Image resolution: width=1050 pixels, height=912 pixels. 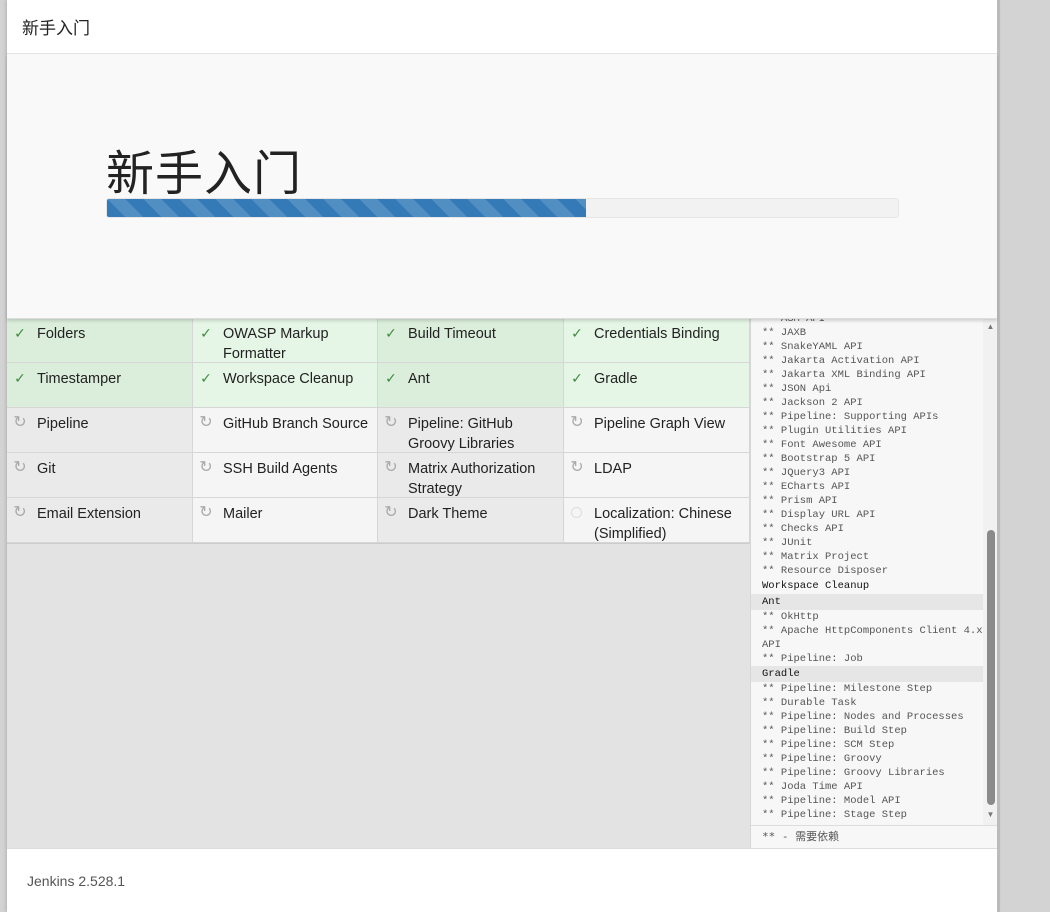 What do you see at coordinates (834, 815) in the screenshot?
I see `log-dependency-line: ** Pipeline: Stage Step` at bounding box center [834, 815].